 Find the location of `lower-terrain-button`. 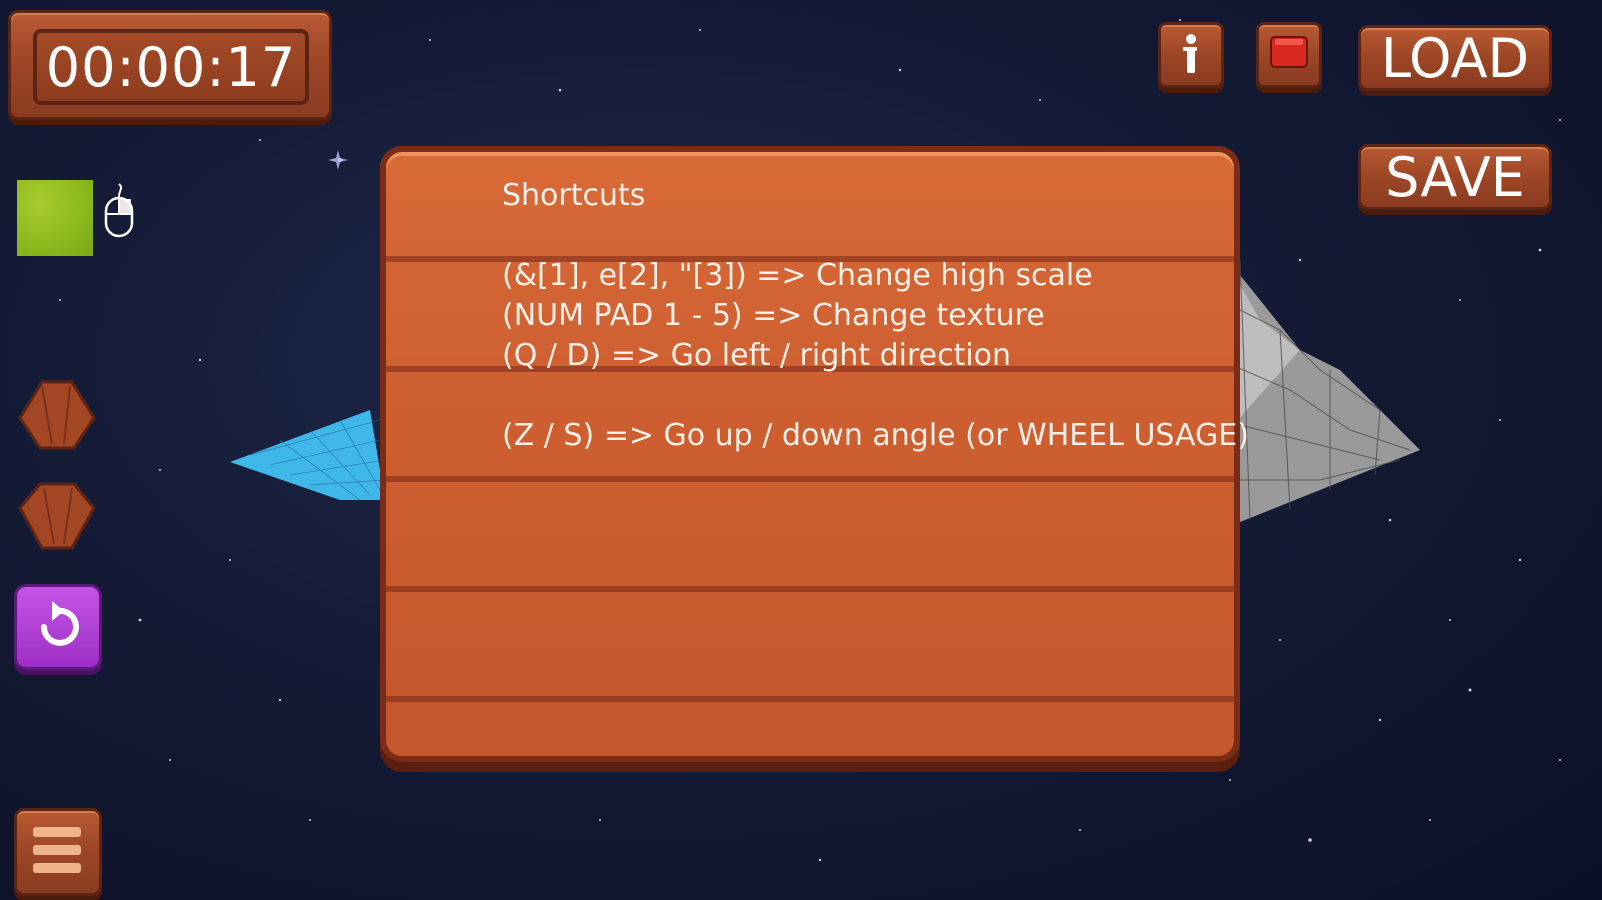

lower-terrain-button is located at coordinates (57, 518).